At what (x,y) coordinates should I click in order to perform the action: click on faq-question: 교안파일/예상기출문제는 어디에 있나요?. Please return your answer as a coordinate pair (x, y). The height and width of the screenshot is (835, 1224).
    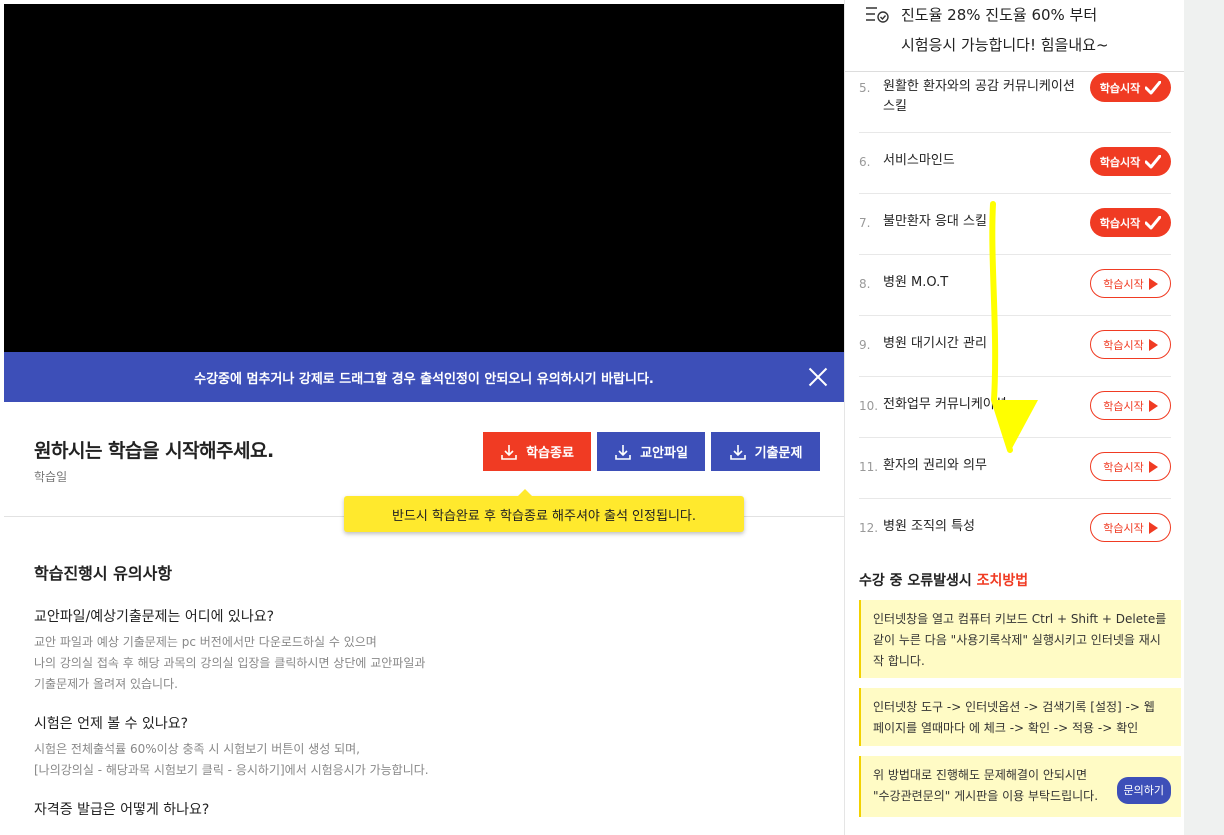
    Looking at the image, I should click on (154, 617).